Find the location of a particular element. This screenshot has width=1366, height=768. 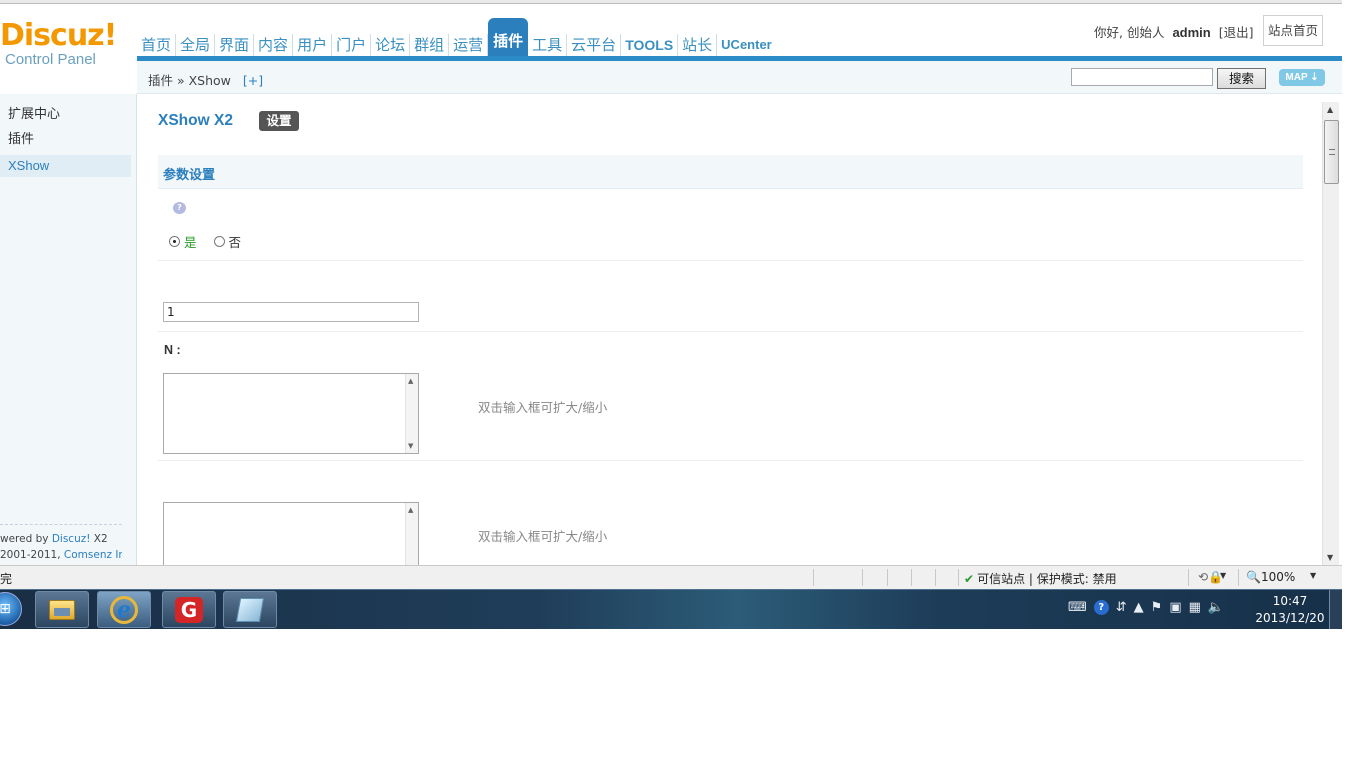

site-home-button: 站点首页 is located at coordinates (1293, 30).